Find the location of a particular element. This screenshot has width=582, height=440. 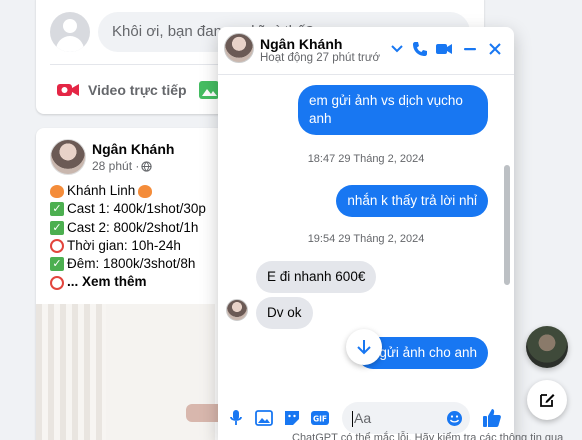

chat-contact-status: Hoạt động 27 phút trướ is located at coordinates (320, 58).